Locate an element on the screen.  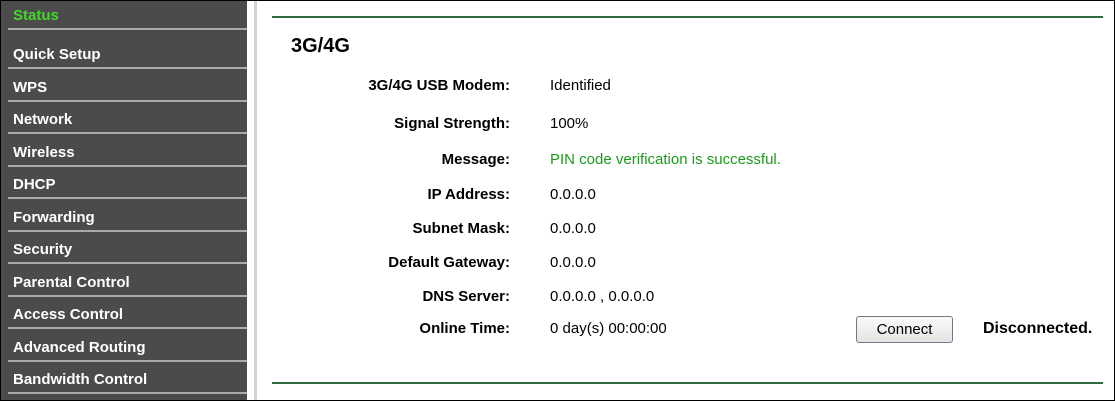
row-value-default-gateway: 0.0.0.0 is located at coordinates (573, 262).